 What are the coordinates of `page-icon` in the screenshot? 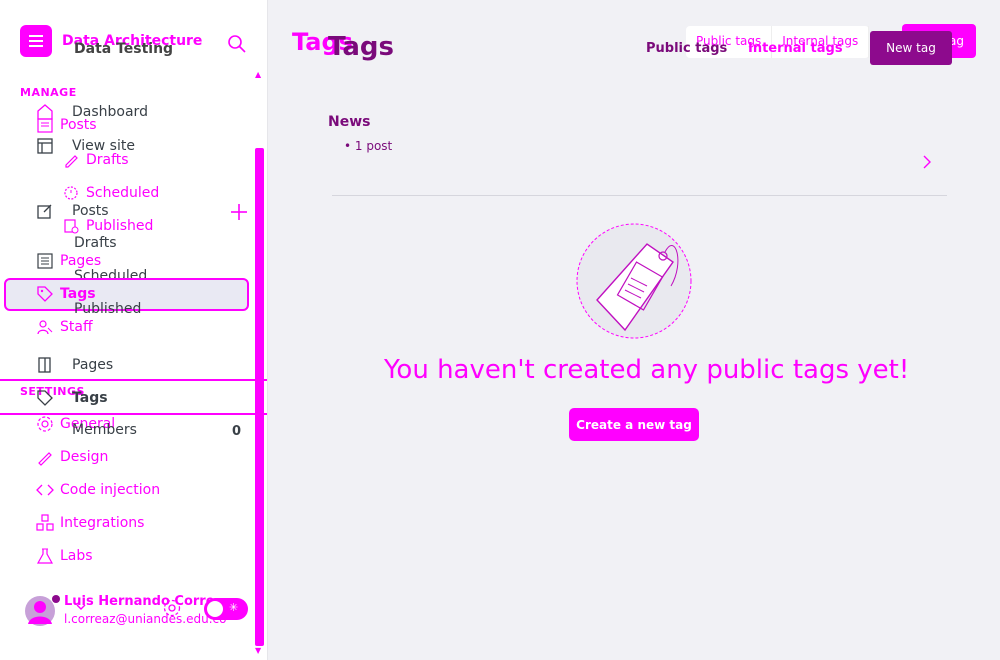 It's located at (45, 365).